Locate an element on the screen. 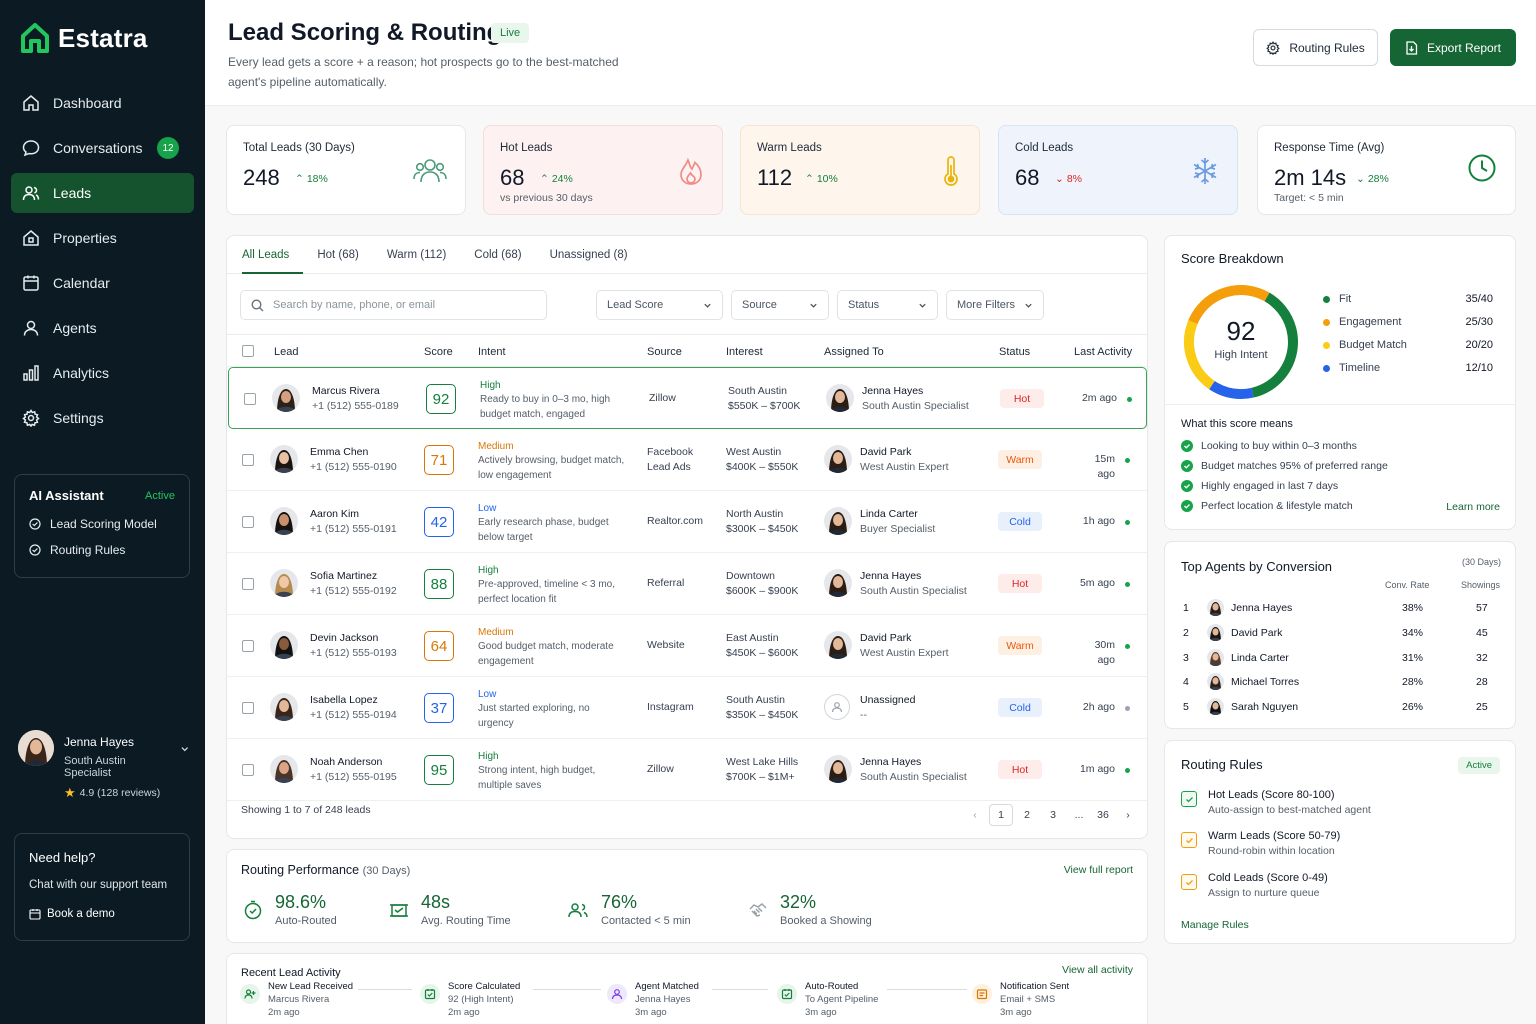 The width and height of the screenshot is (1536, 1024). view-all-activity-link: View all activity is located at coordinates (1097, 970).